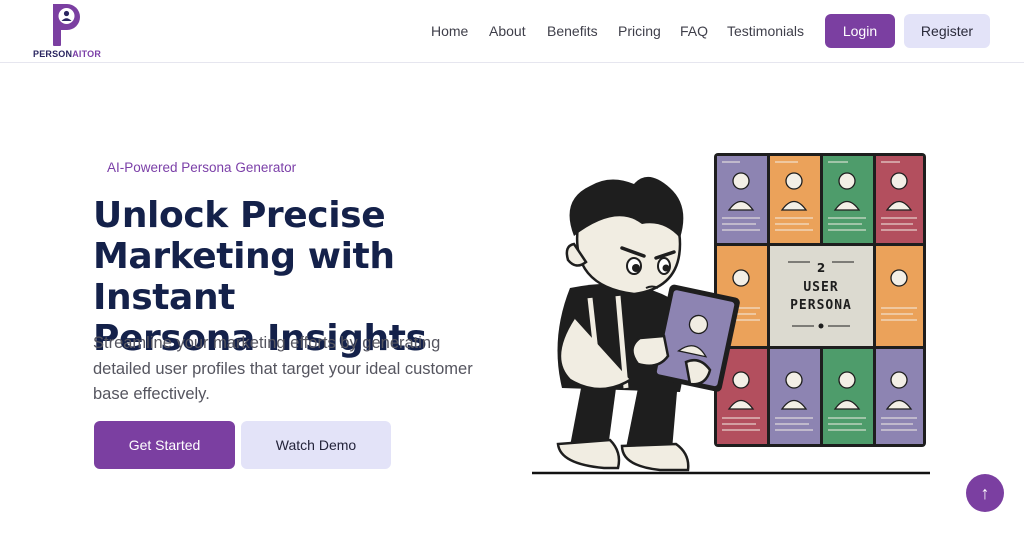  Describe the element at coordinates (239, 215) in the screenshot. I see `headline-line-1: Unlock Precise` at that location.